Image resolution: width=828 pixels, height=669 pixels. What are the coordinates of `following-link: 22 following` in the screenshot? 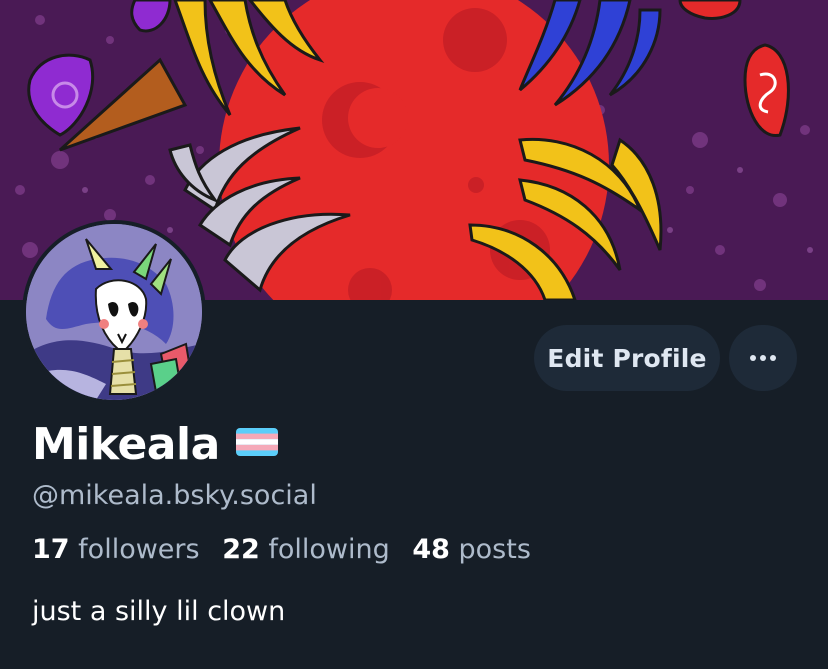 It's located at (306, 549).